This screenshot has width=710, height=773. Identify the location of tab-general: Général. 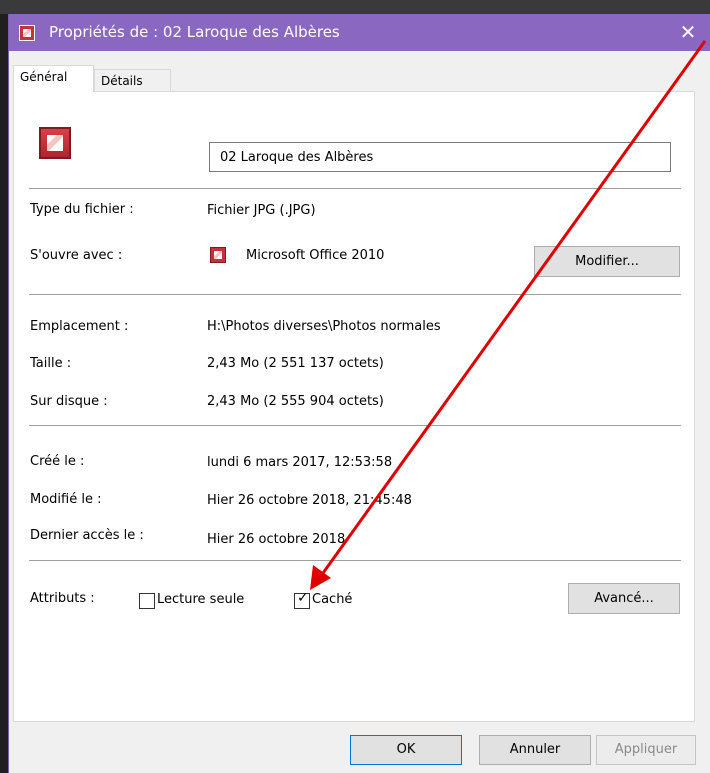
(53, 78).